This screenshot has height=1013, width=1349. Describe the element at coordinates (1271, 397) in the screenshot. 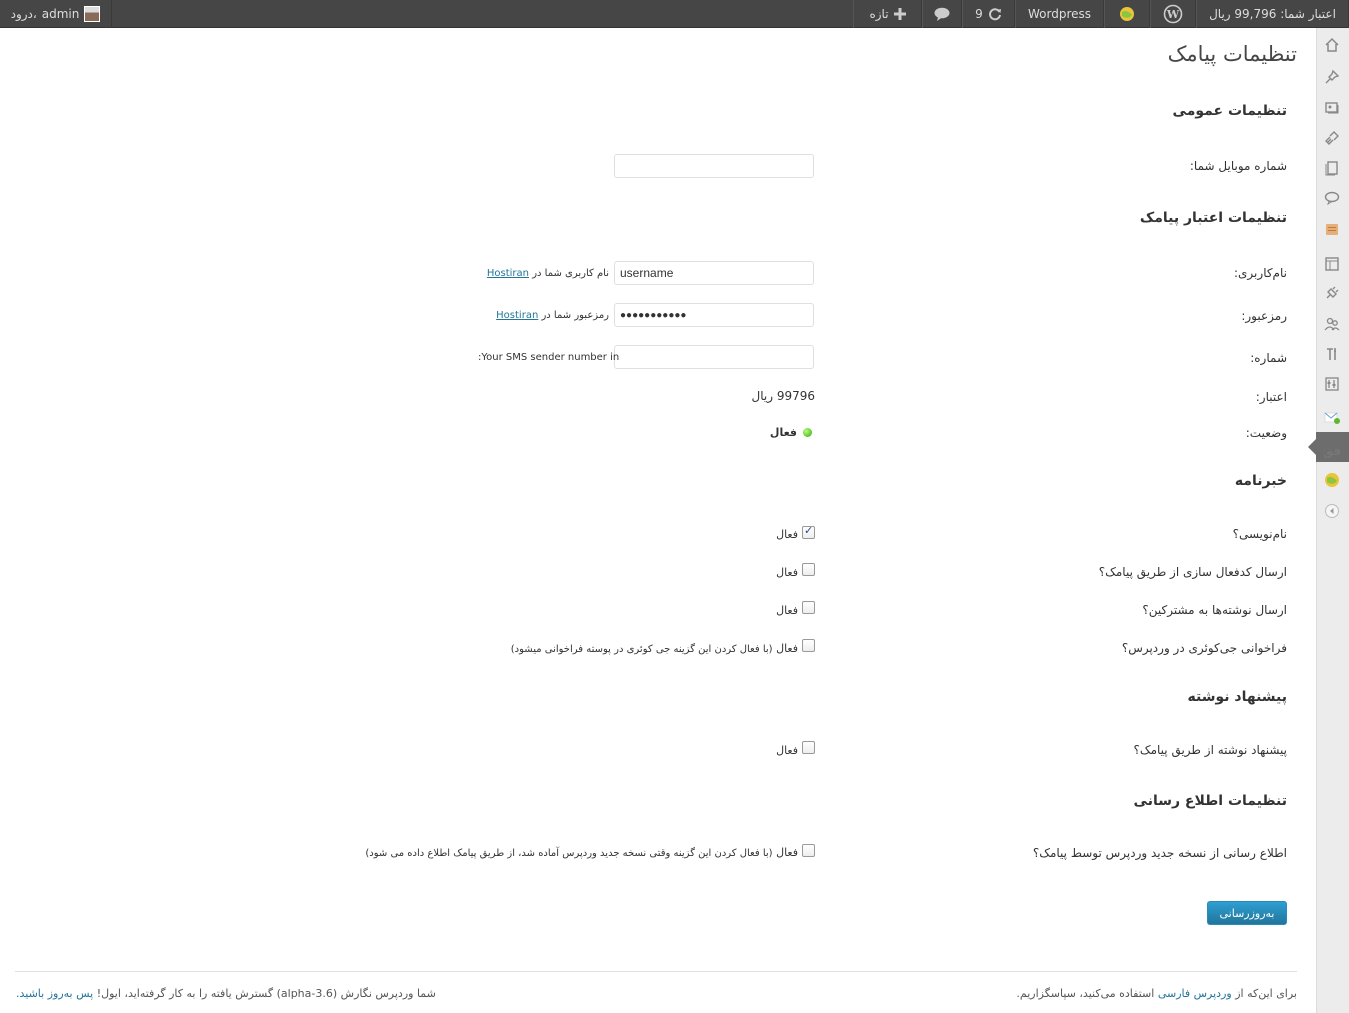

I see `credit-label: اعتبار:` at that location.